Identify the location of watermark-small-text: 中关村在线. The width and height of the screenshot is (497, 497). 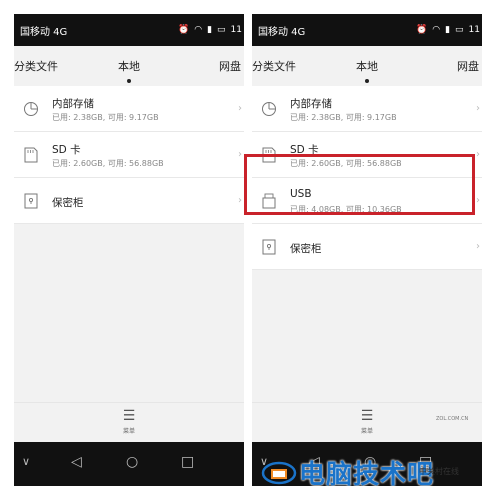
(439, 471).